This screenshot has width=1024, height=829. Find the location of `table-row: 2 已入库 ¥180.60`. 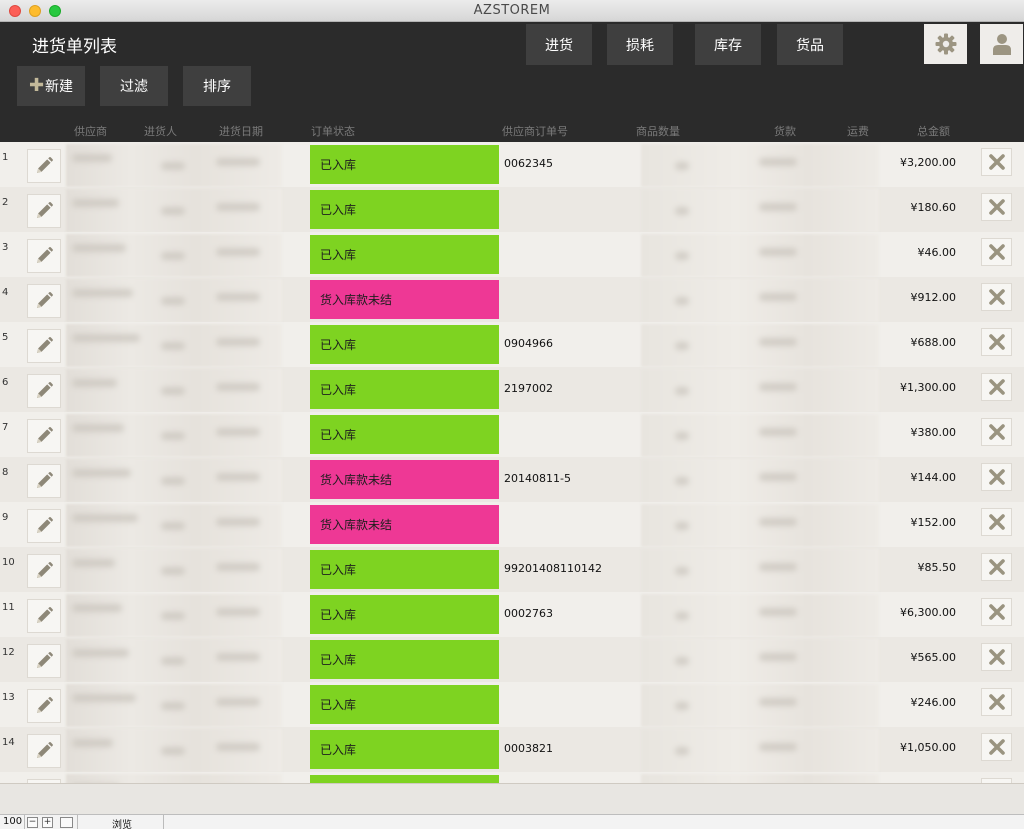

table-row: 2 已入库 ¥180.60 is located at coordinates (512, 209).